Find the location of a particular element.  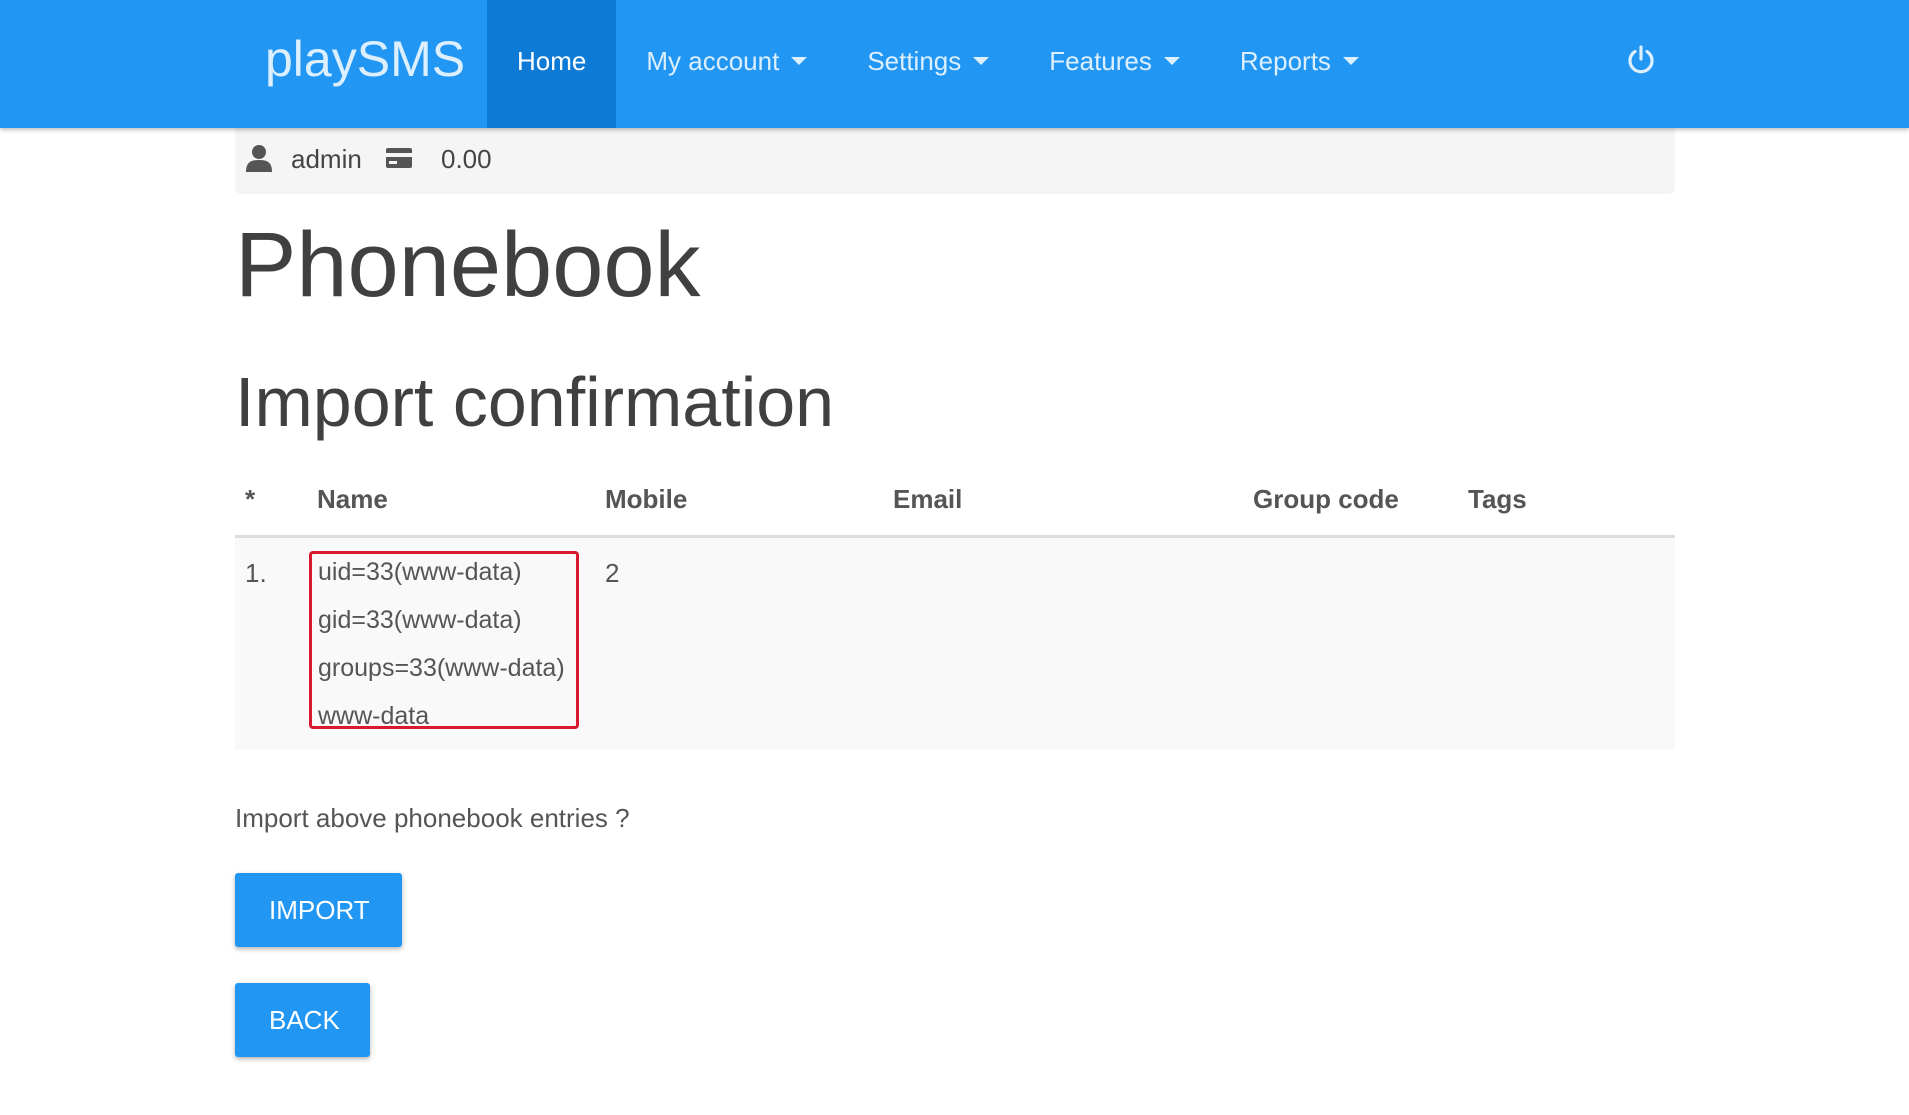

nav-label: Home is located at coordinates (552, 61).